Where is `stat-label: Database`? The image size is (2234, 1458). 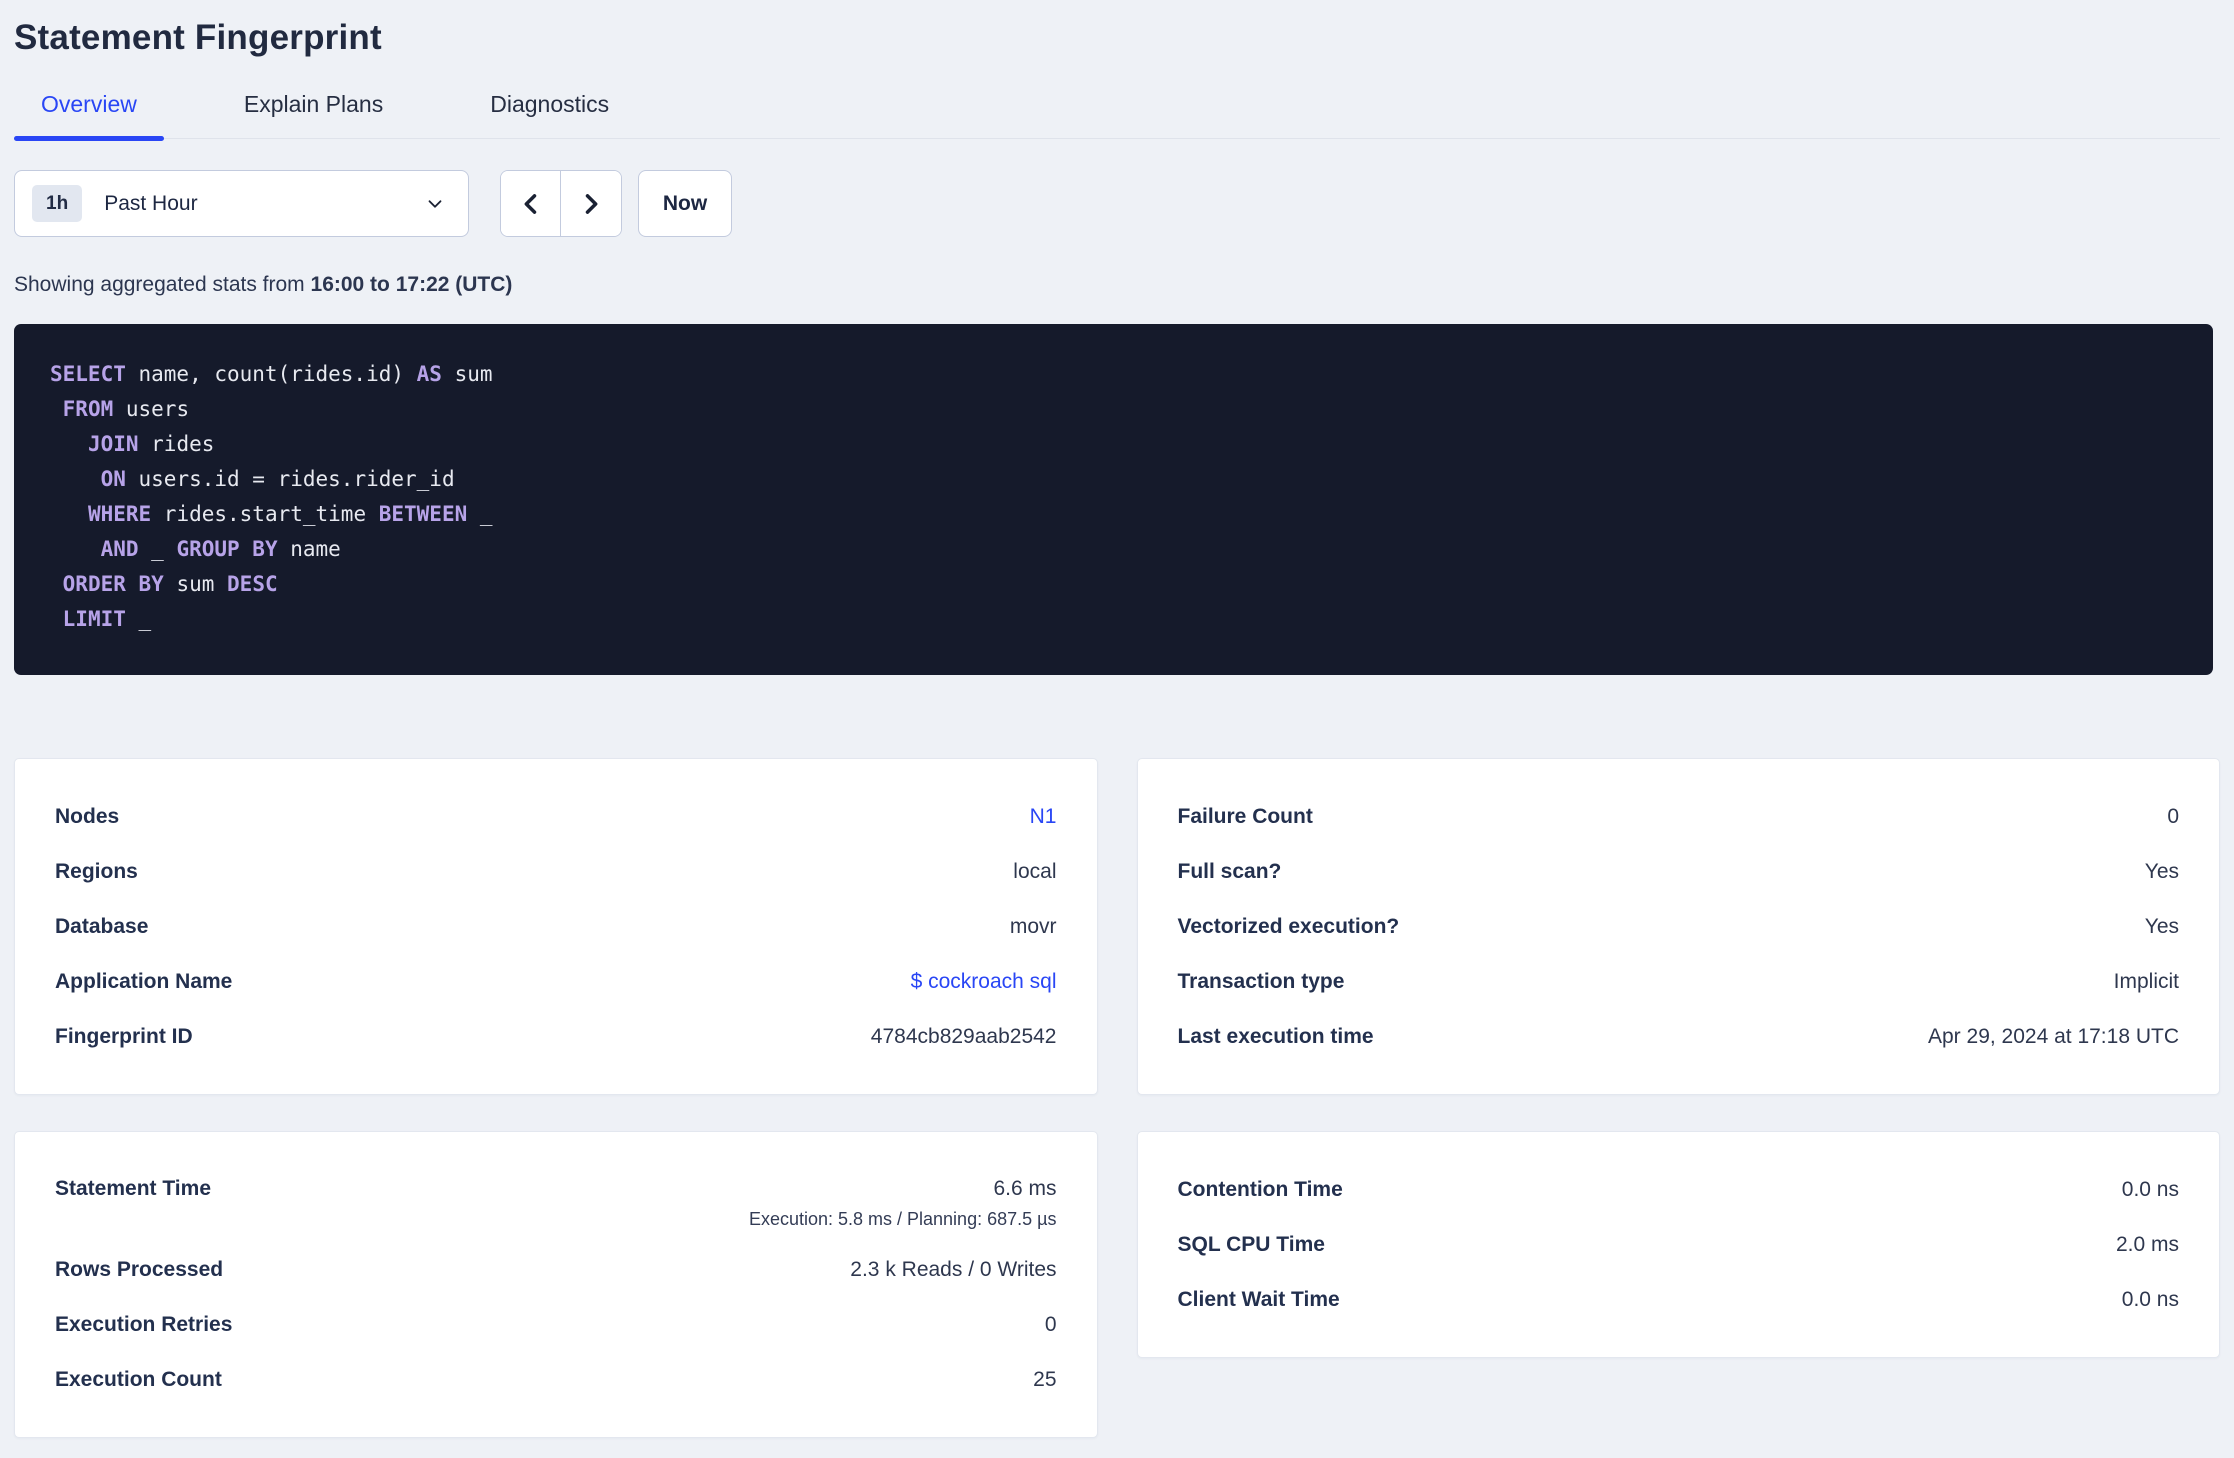
stat-label: Database is located at coordinates (102, 926).